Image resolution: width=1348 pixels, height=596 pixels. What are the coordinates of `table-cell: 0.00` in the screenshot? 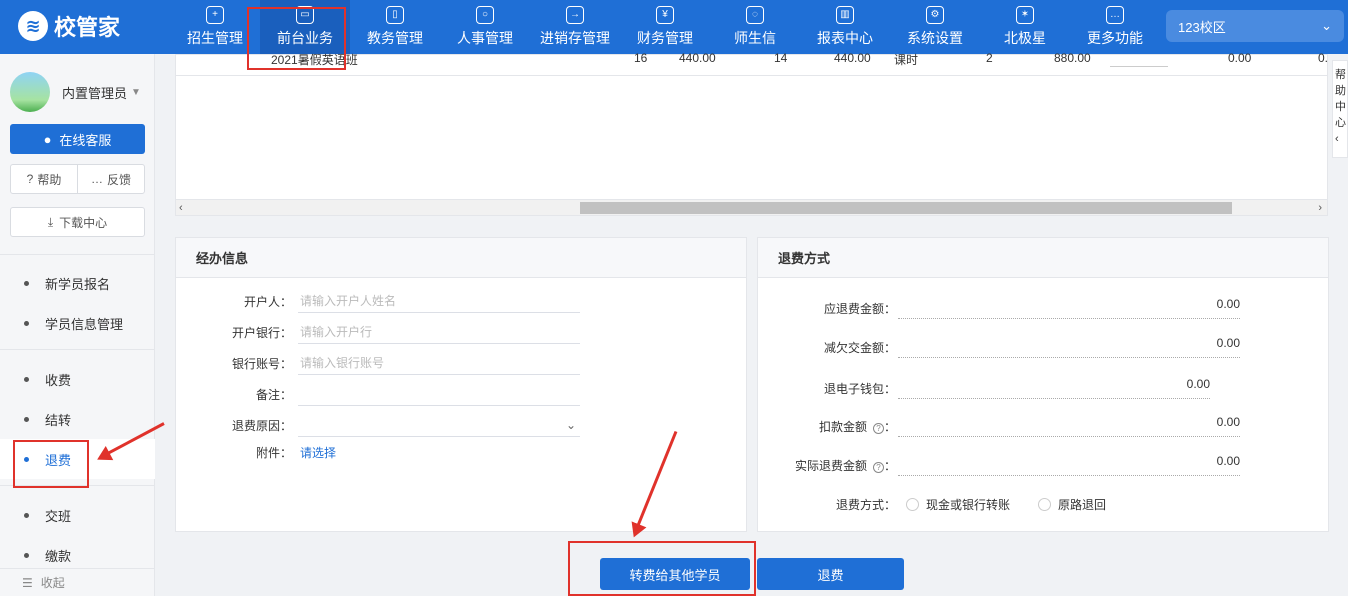 It's located at (1240, 58).